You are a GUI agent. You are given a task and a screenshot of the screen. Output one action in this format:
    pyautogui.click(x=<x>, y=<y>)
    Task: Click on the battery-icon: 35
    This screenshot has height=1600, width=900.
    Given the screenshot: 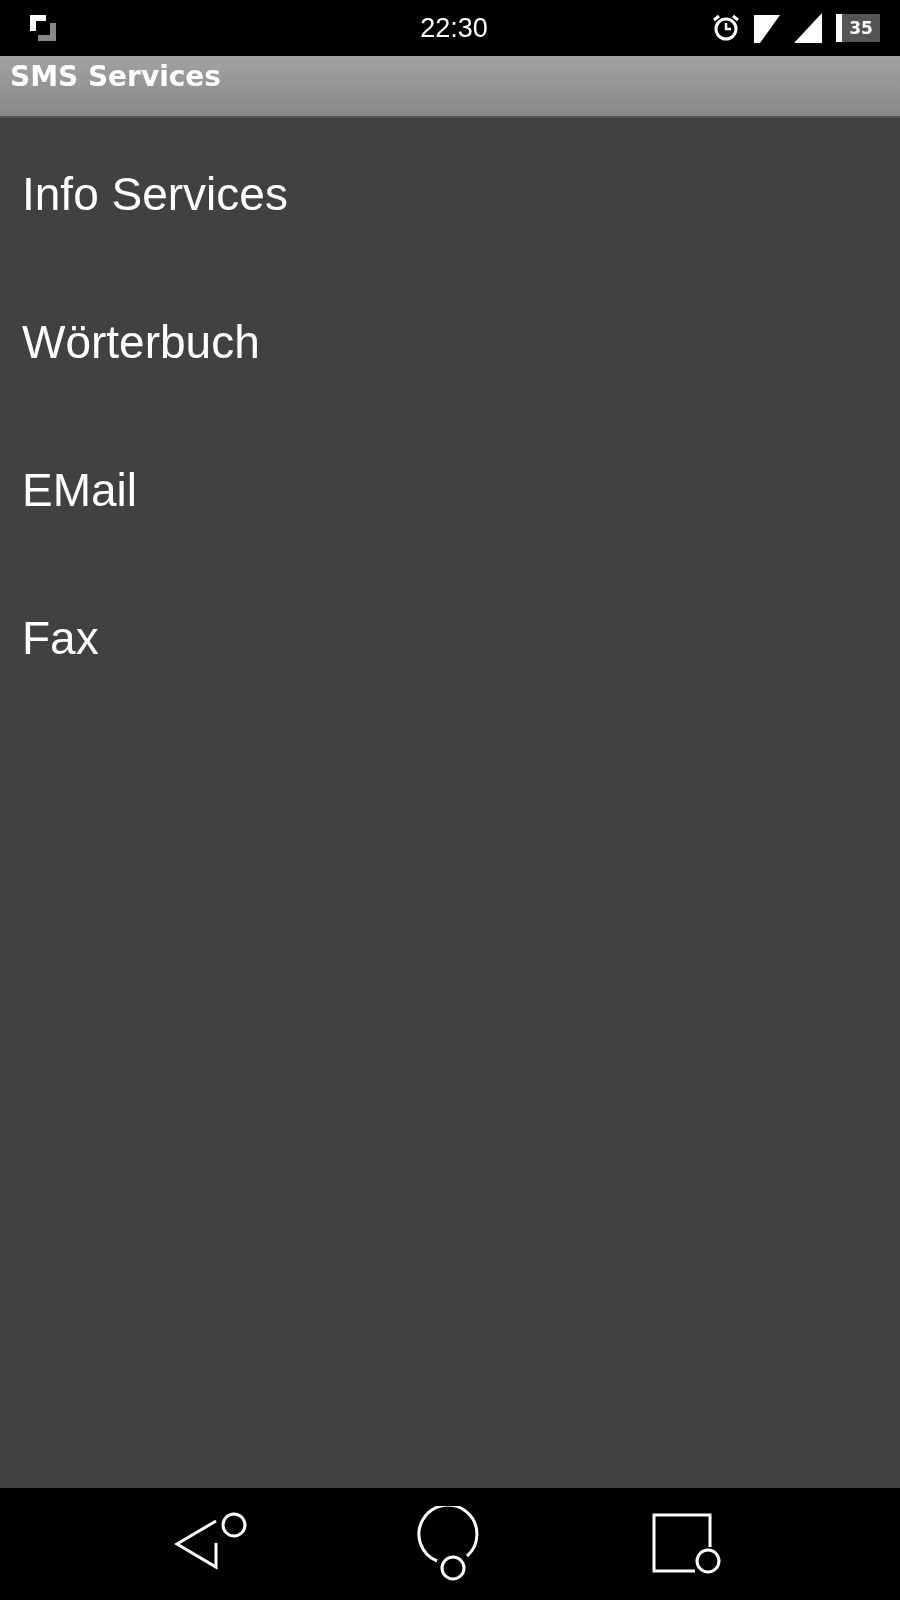 What is the action you would take?
    pyautogui.click(x=858, y=28)
    